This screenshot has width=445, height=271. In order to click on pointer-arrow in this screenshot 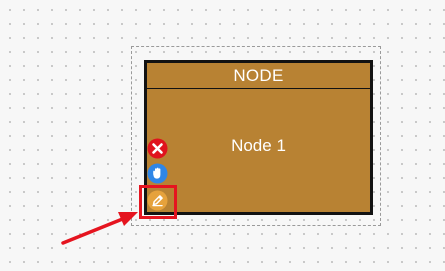, I will do `click(99, 228)`.